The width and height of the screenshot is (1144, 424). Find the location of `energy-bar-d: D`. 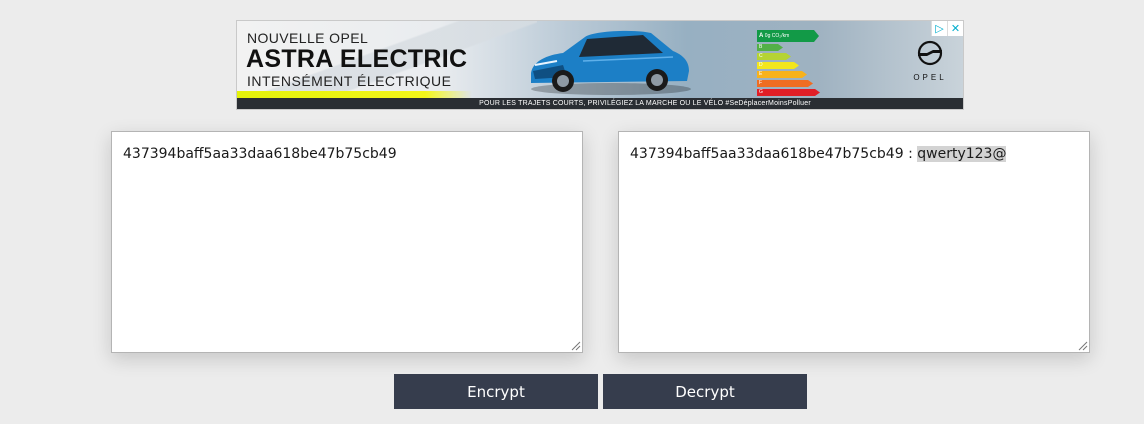

energy-bar-d: D is located at coordinates (778, 65).